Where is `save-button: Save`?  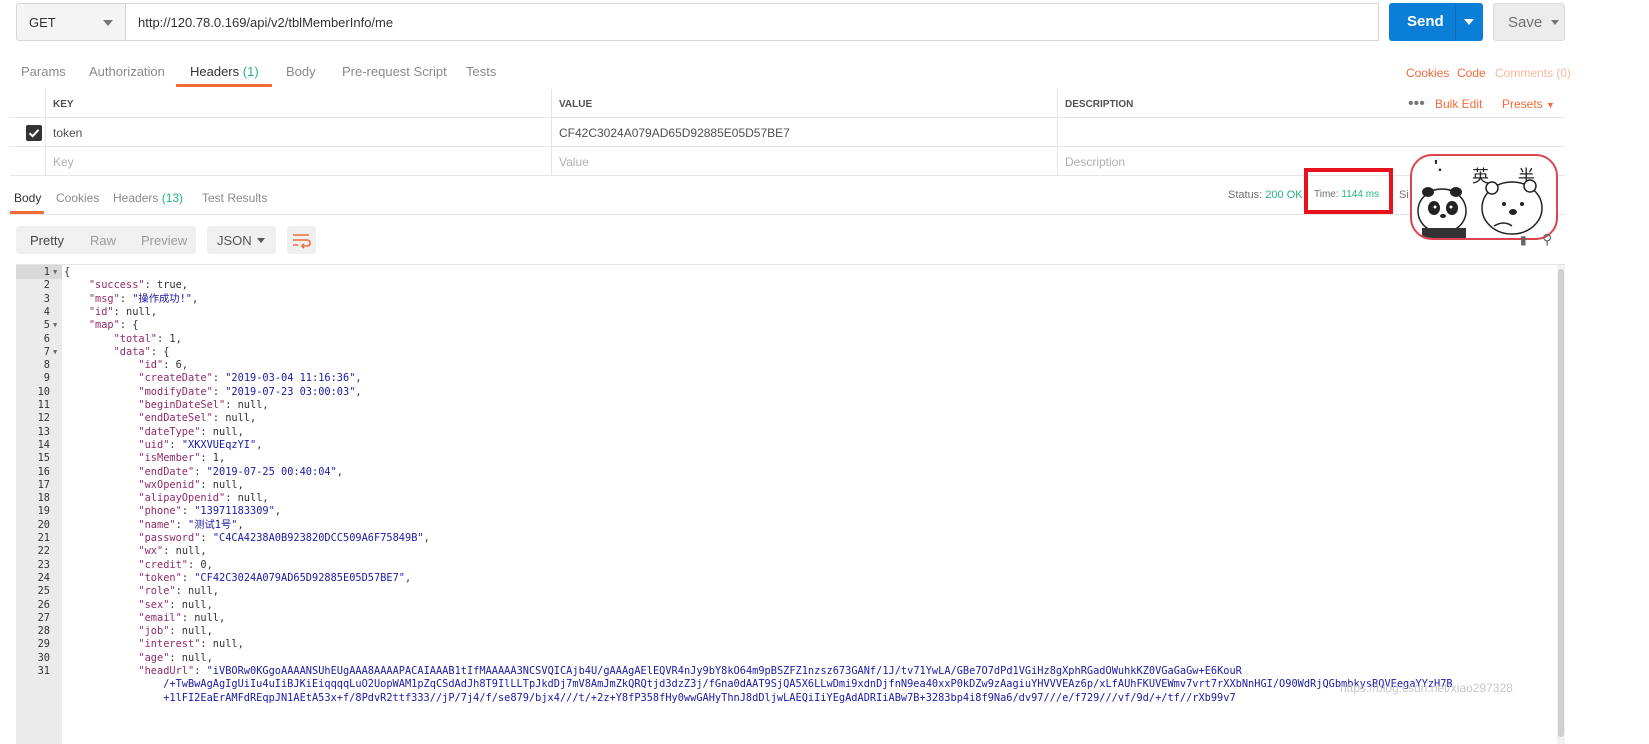
save-button: Save is located at coordinates (1529, 22).